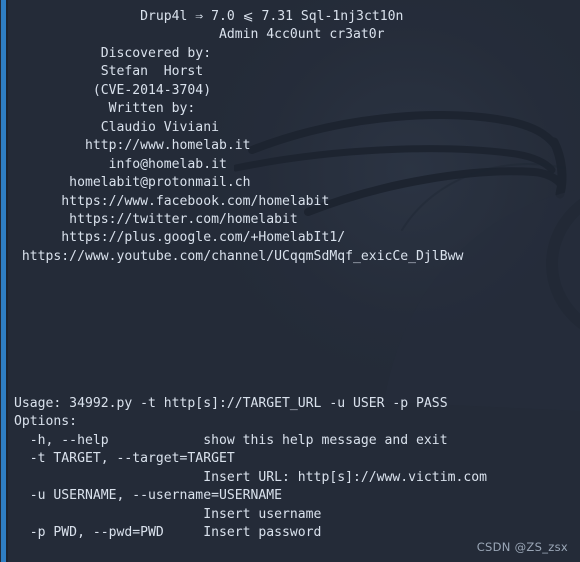  I want to click on banner-title-line-2: Admin 4cc0unt cr3at0r, so click(199, 35).